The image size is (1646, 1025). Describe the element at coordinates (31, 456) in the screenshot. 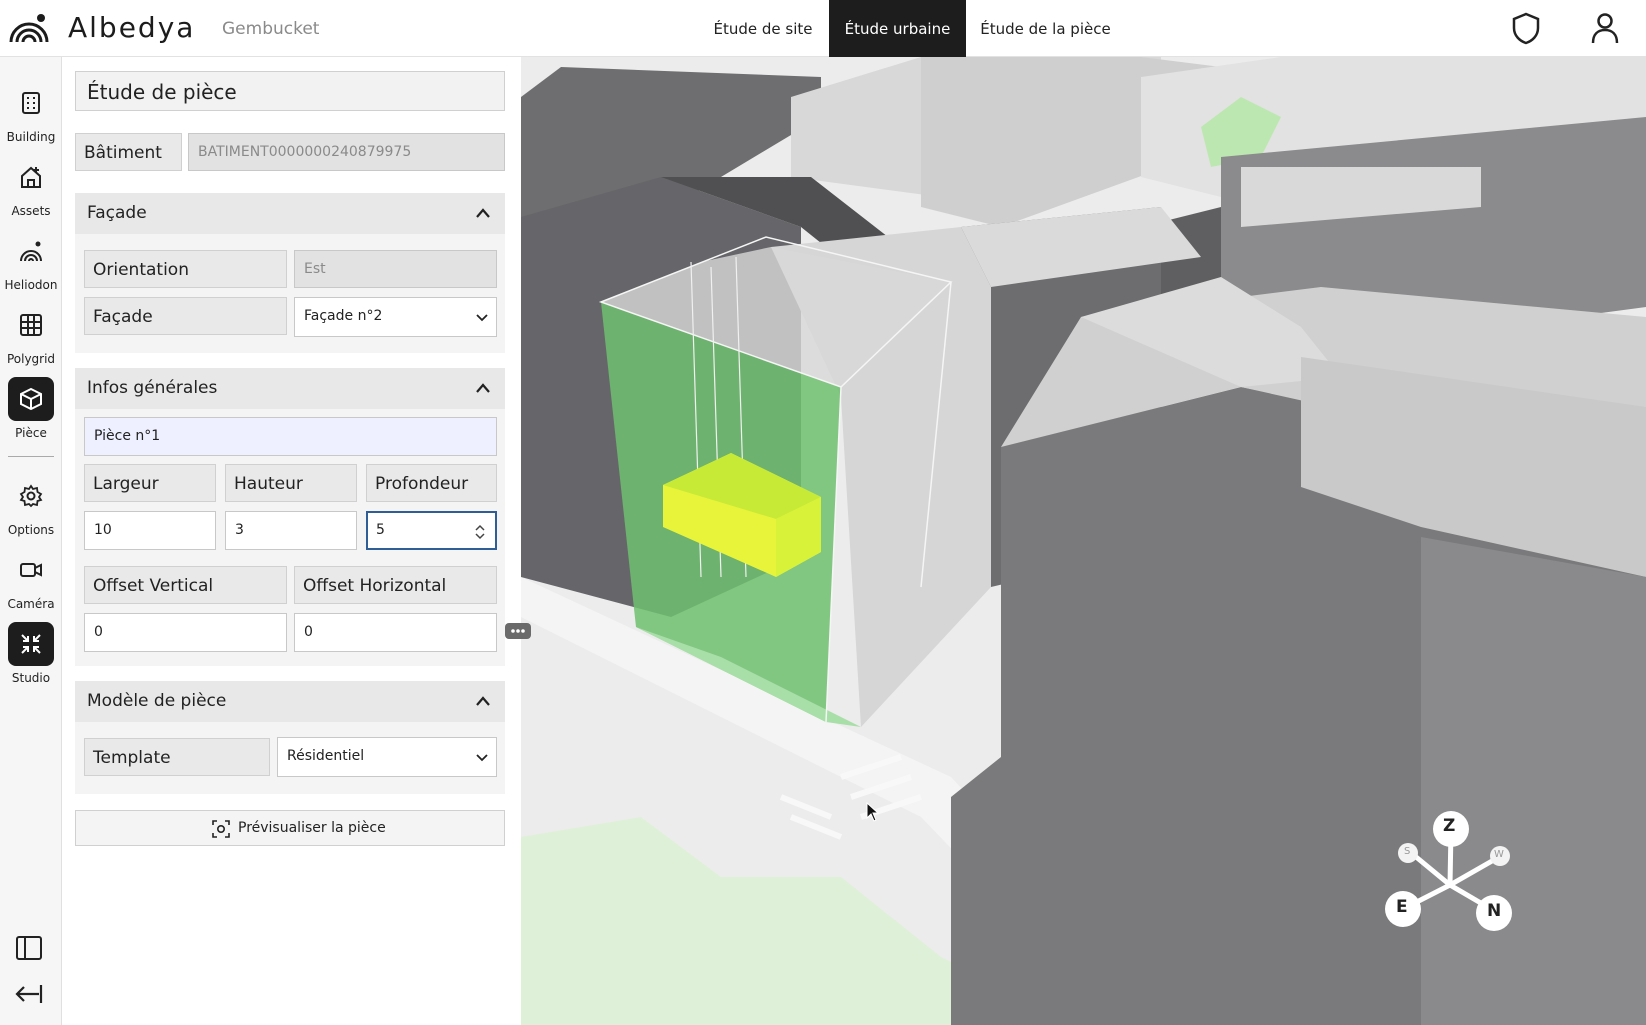

I see `sidebar-divider` at that location.